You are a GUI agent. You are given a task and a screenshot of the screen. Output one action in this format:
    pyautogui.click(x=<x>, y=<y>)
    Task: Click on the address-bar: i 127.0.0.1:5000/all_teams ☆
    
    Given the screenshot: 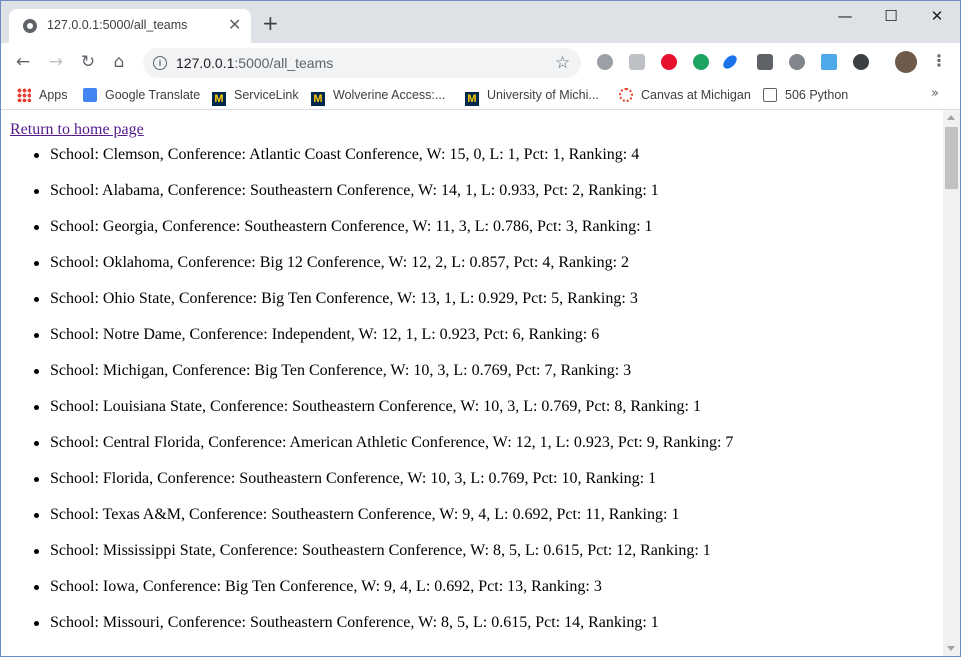 What is the action you would take?
    pyautogui.click(x=362, y=63)
    